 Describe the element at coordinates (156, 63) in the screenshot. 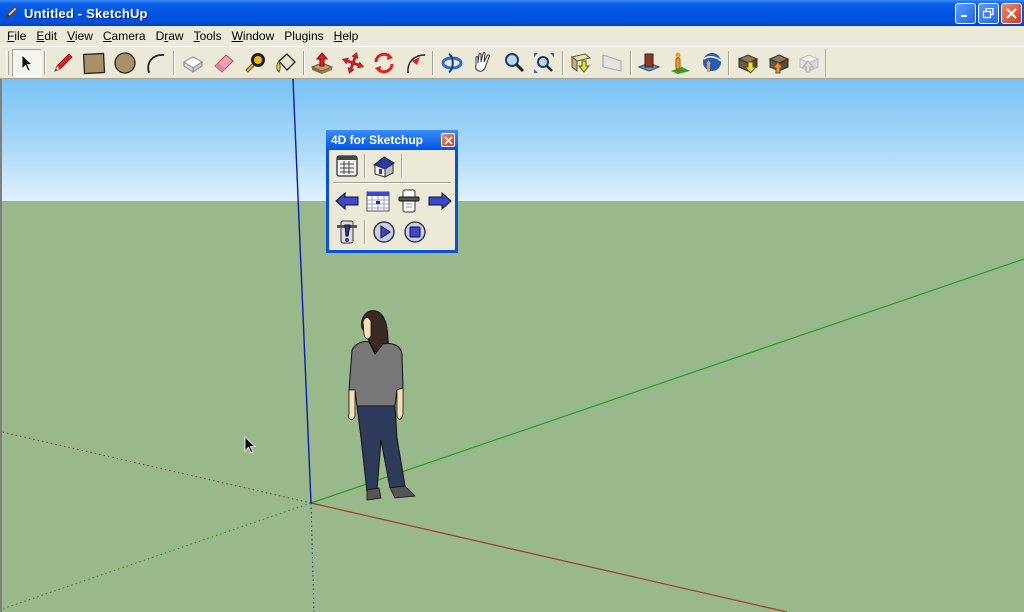

I see `arc-tool-button` at that location.